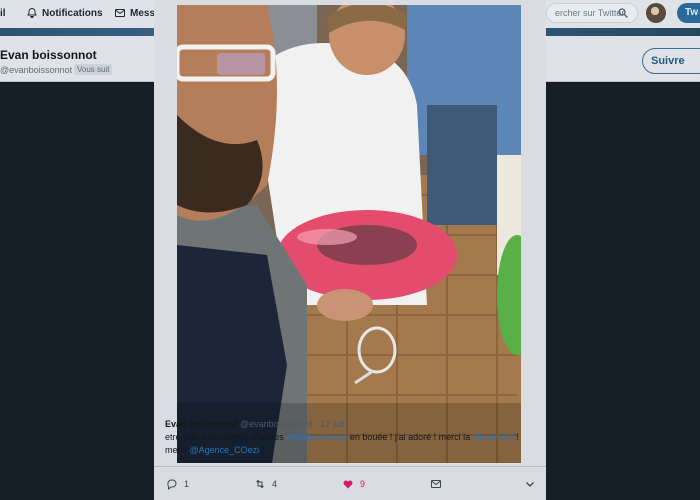 The height and width of the screenshot is (500, 700). I want to click on reply-count: 1, so click(187, 484).